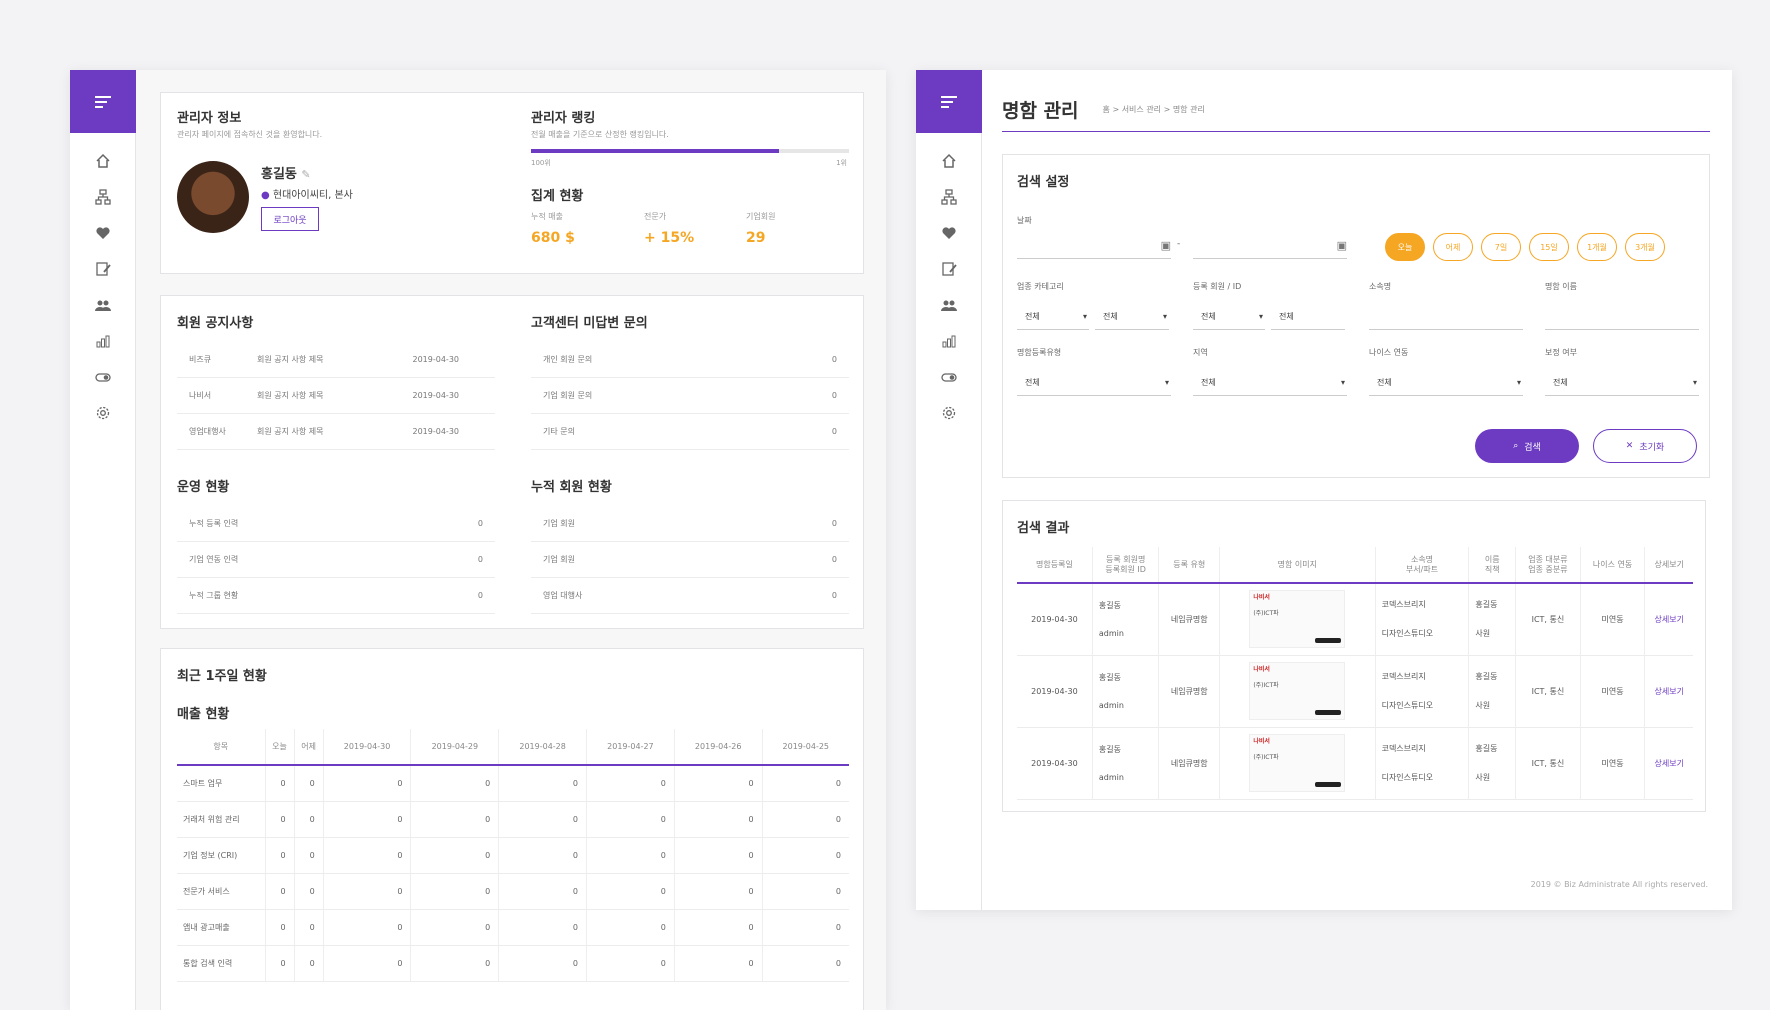 Image resolution: width=1770 pixels, height=1010 pixels. I want to click on col-header: 2019-04-27, so click(630, 747).